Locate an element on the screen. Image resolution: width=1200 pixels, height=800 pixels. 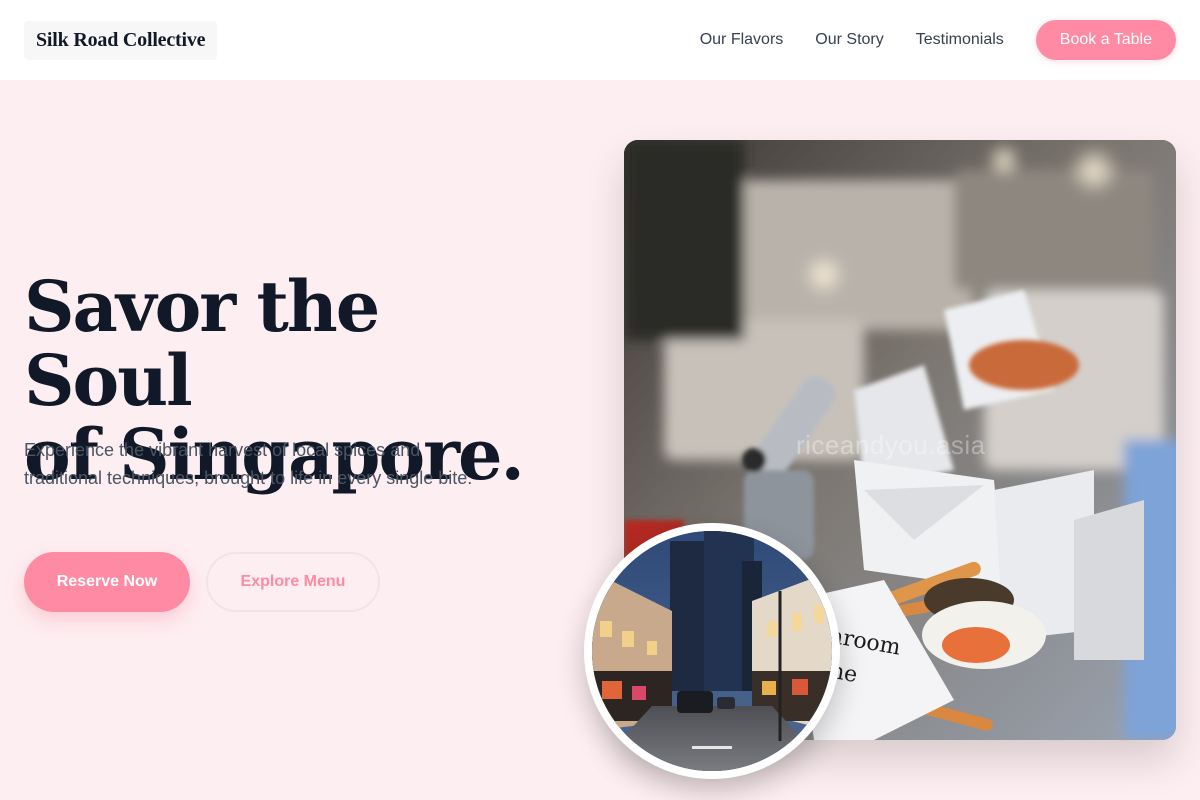
nav-link-our-story: Our Story is located at coordinates (849, 40).